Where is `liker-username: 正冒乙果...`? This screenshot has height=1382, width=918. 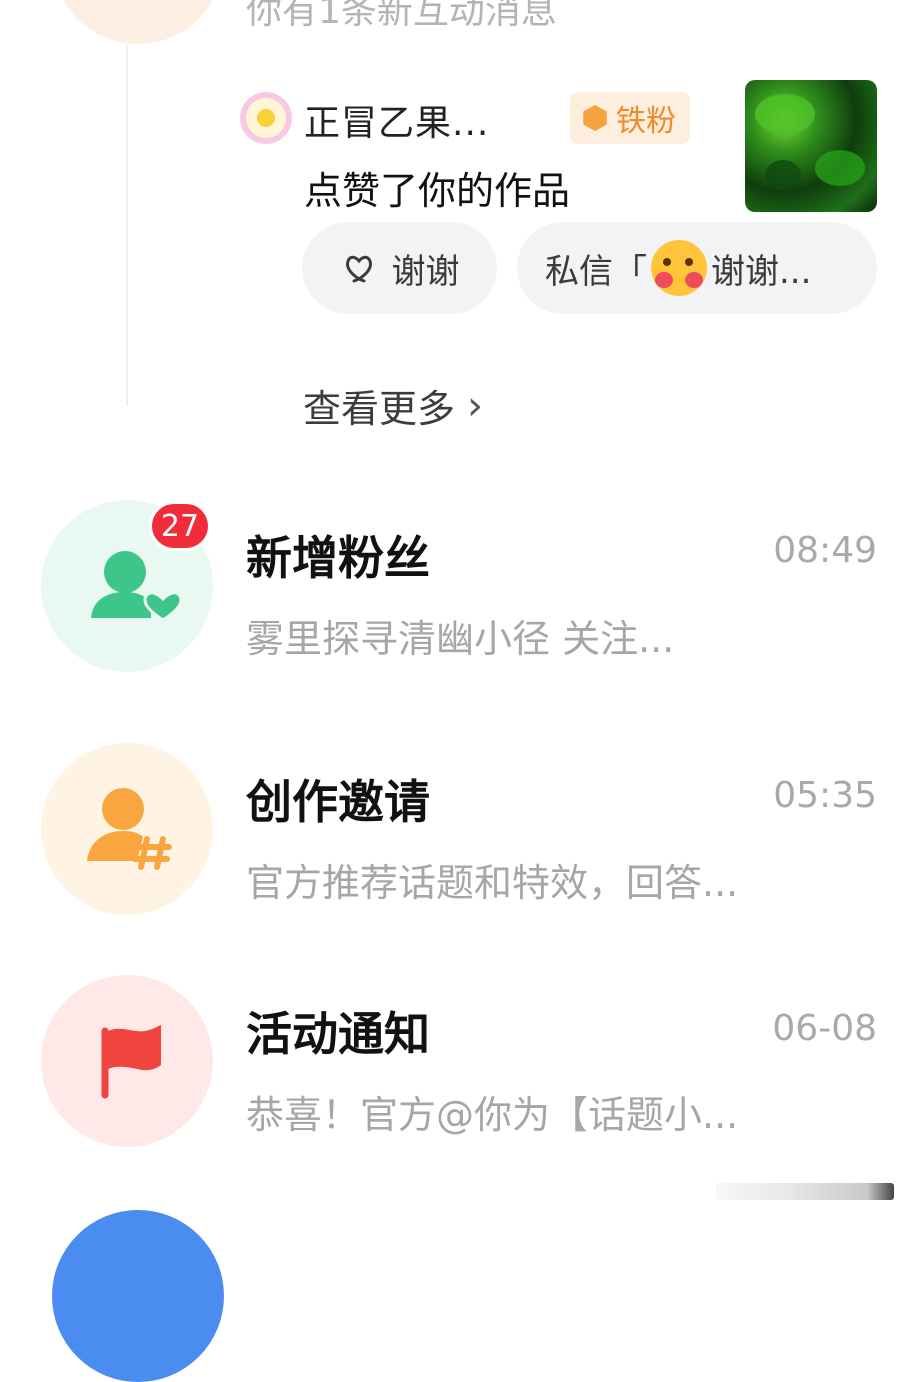
liker-username: 正冒乙果... is located at coordinates (396, 120).